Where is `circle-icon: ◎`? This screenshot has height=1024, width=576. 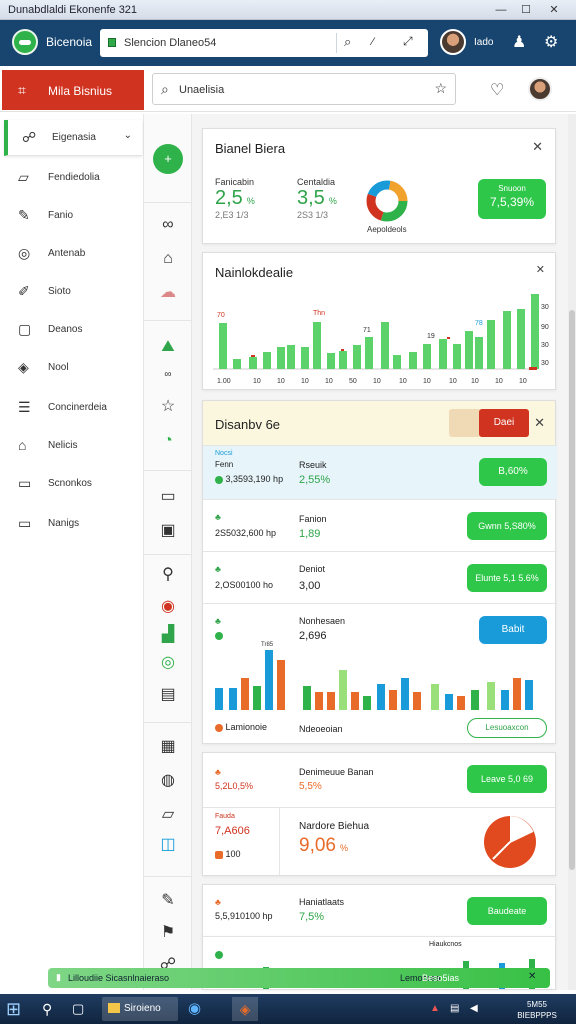 circle-icon: ◎ is located at coordinates (168, 663).